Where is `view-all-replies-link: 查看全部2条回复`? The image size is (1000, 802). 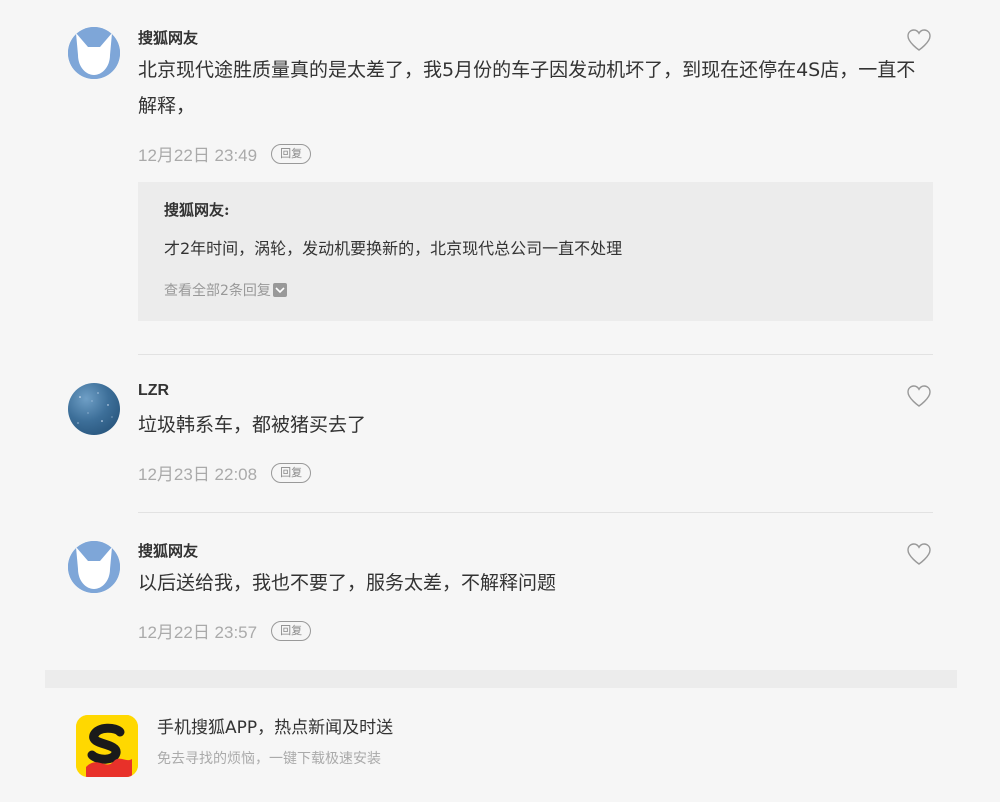
view-all-replies-link: 查看全部2条回复 is located at coordinates (225, 290).